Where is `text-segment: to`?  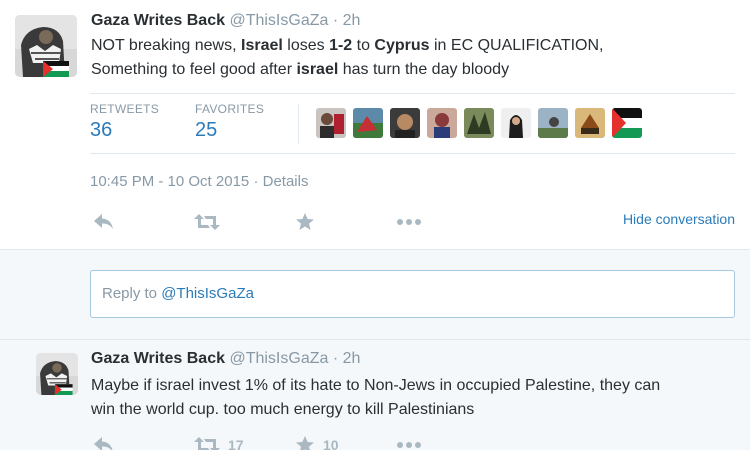
text-segment: to is located at coordinates (363, 45).